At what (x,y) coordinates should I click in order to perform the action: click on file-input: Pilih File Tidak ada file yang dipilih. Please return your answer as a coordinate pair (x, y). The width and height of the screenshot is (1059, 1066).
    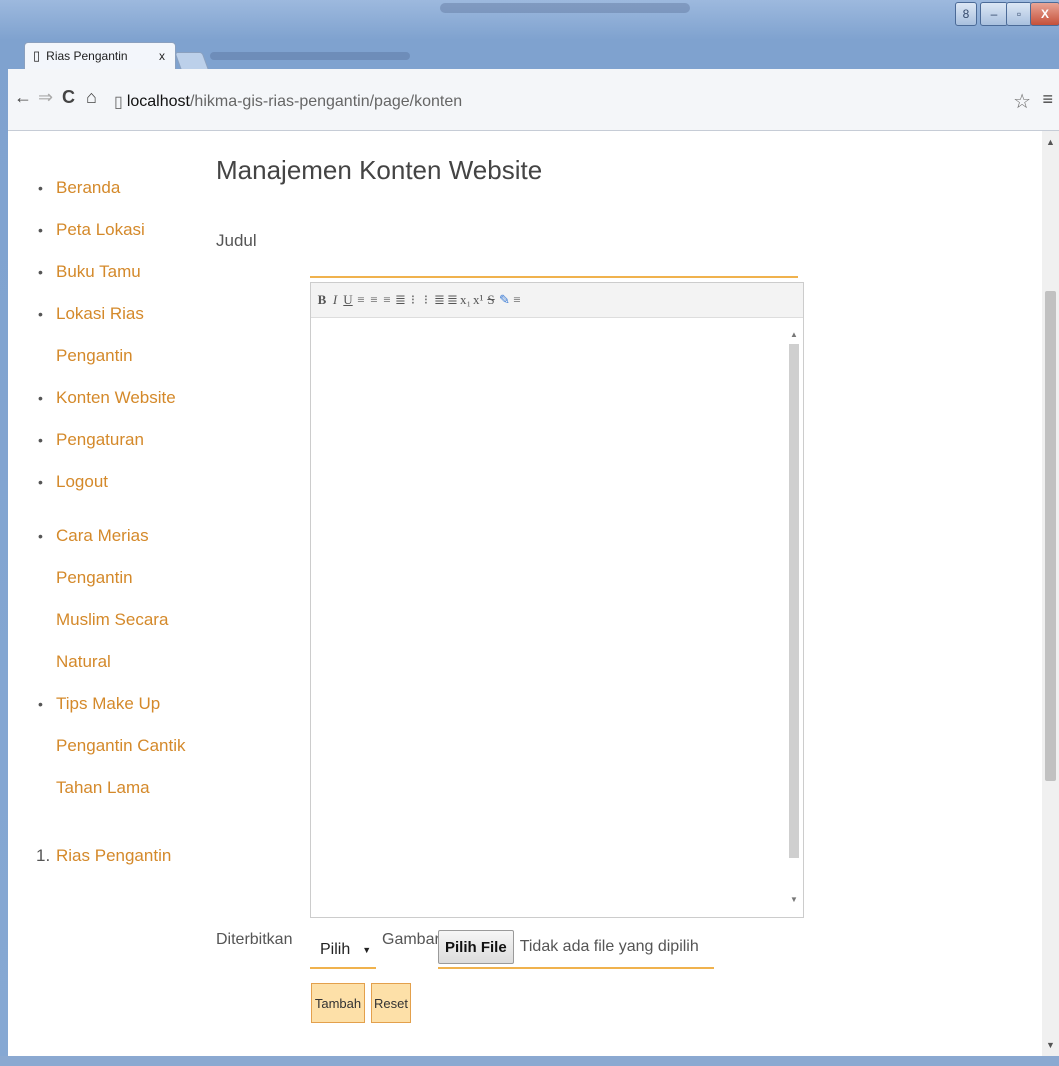
    Looking at the image, I should click on (576, 948).